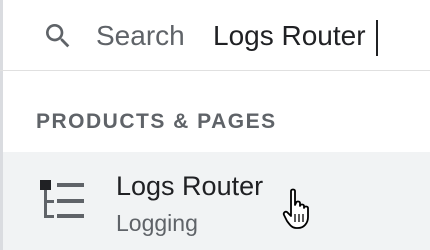  Describe the element at coordinates (377, 38) in the screenshot. I see `text-caret` at that location.